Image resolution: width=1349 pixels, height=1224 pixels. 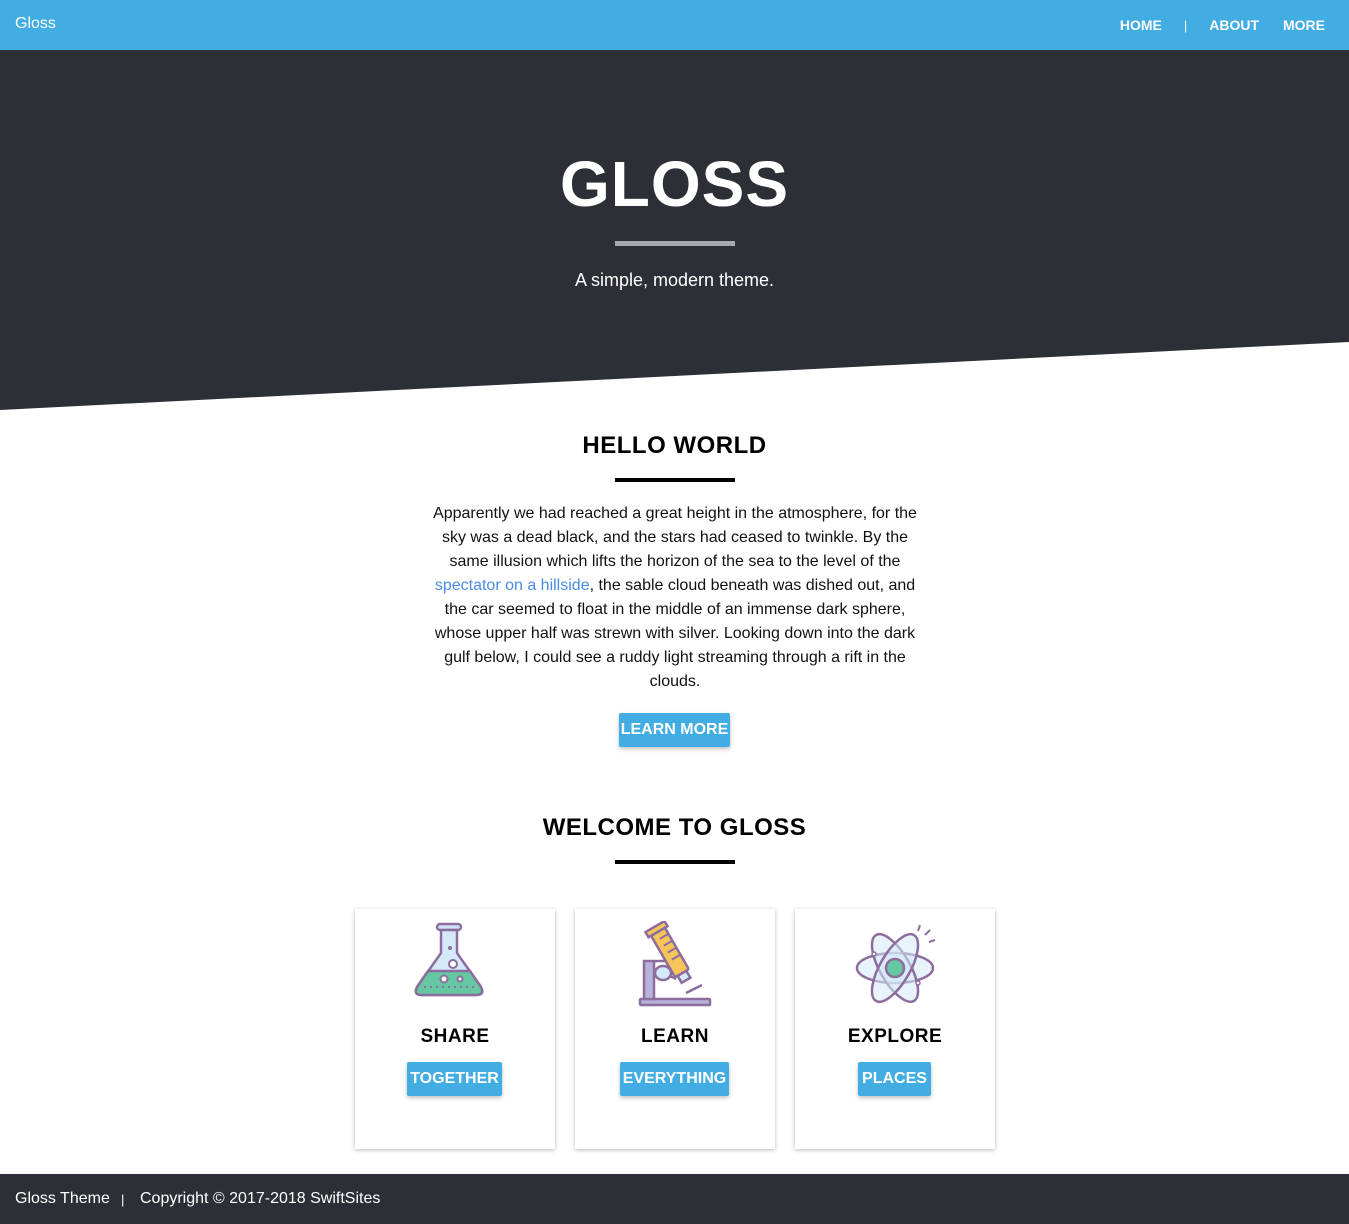 I want to click on card-title-explore: EXPLORE, so click(x=895, y=1036).